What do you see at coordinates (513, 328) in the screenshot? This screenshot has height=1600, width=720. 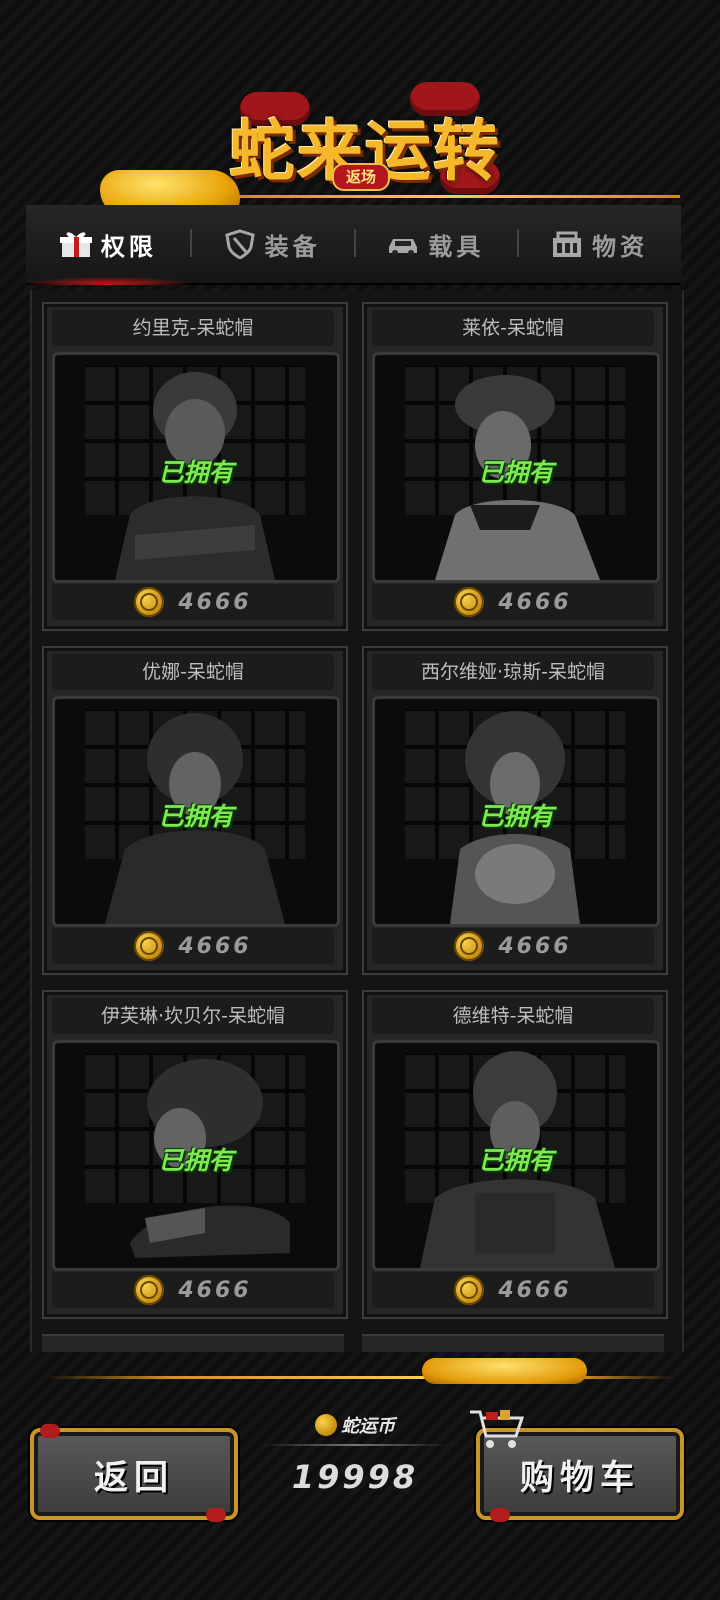 I see `product-name: 莱依-呆蛇帽` at bounding box center [513, 328].